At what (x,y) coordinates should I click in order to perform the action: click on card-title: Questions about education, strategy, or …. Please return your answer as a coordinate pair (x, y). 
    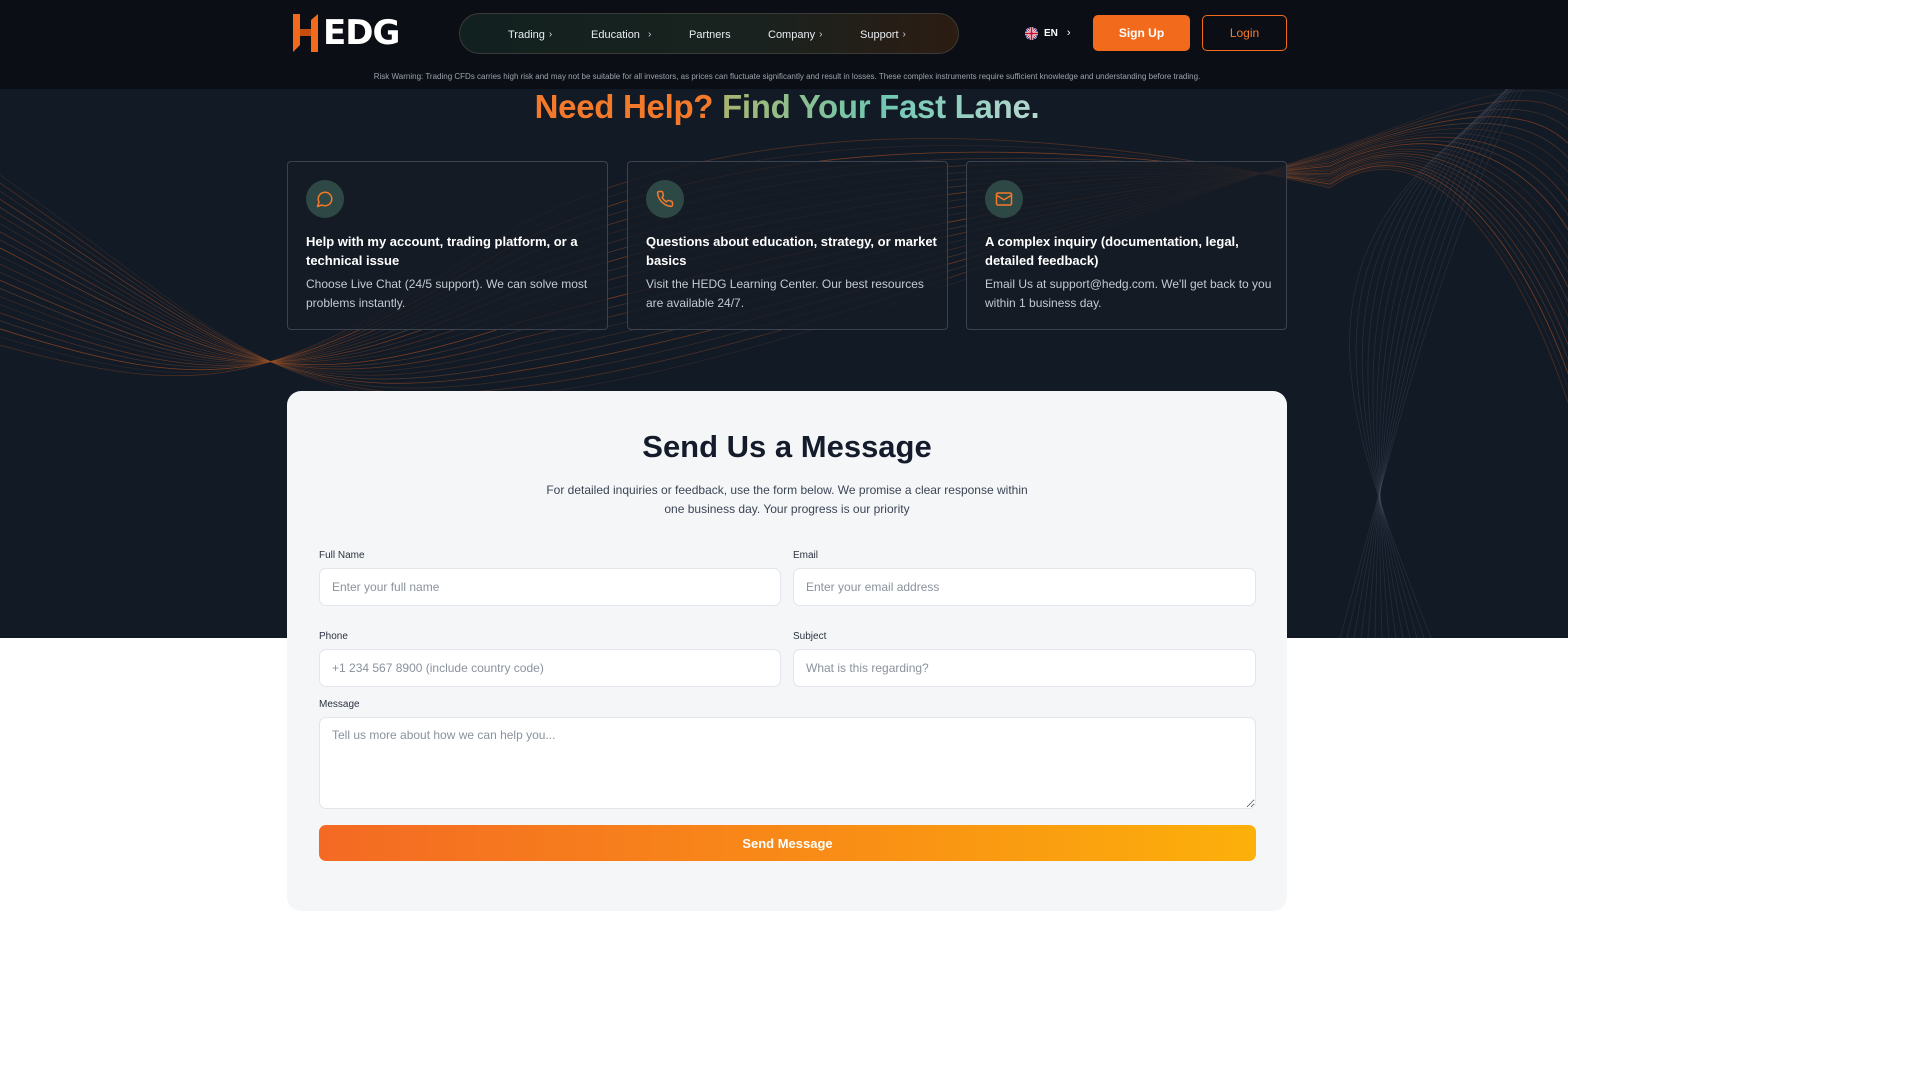
    Looking at the image, I should click on (791, 251).